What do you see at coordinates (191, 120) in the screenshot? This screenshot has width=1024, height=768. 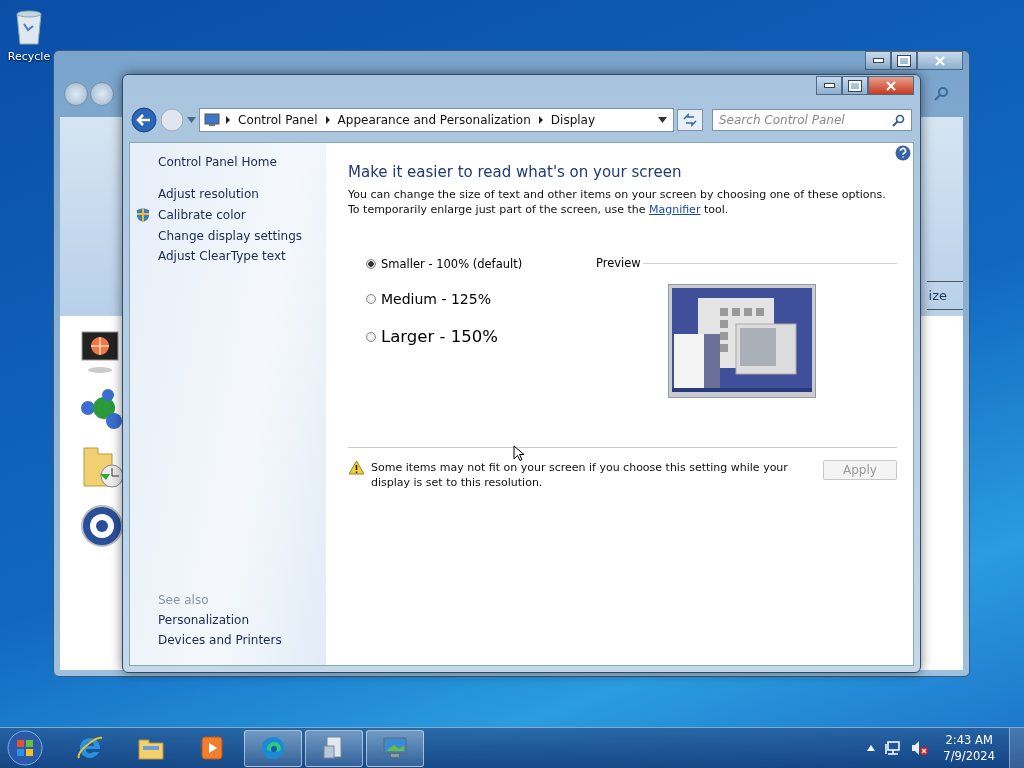 I see `history-caret-icon` at bounding box center [191, 120].